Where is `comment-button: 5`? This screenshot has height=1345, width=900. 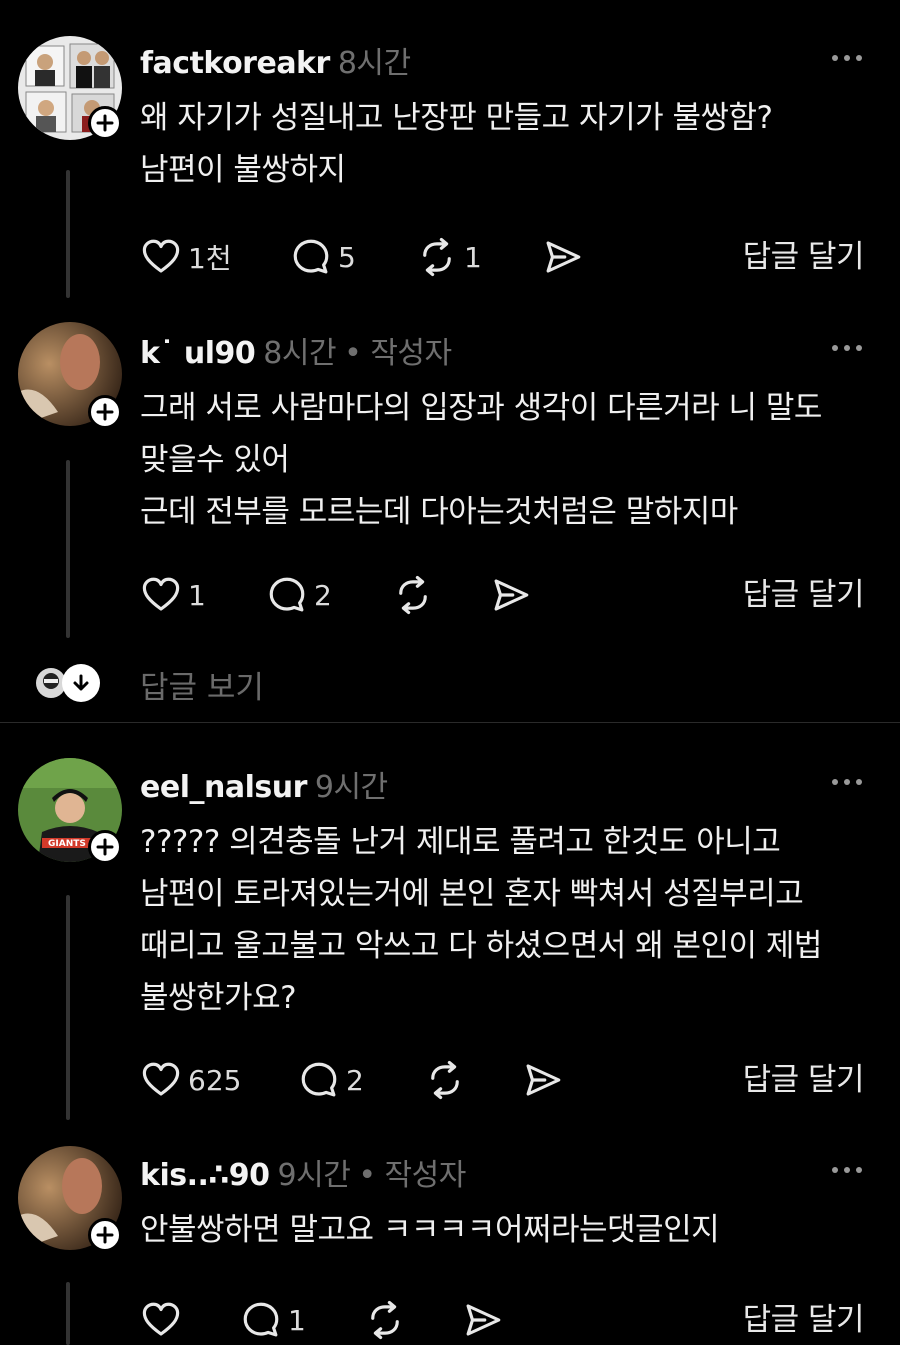 comment-button: 5 is located at coordinates (323, 257).